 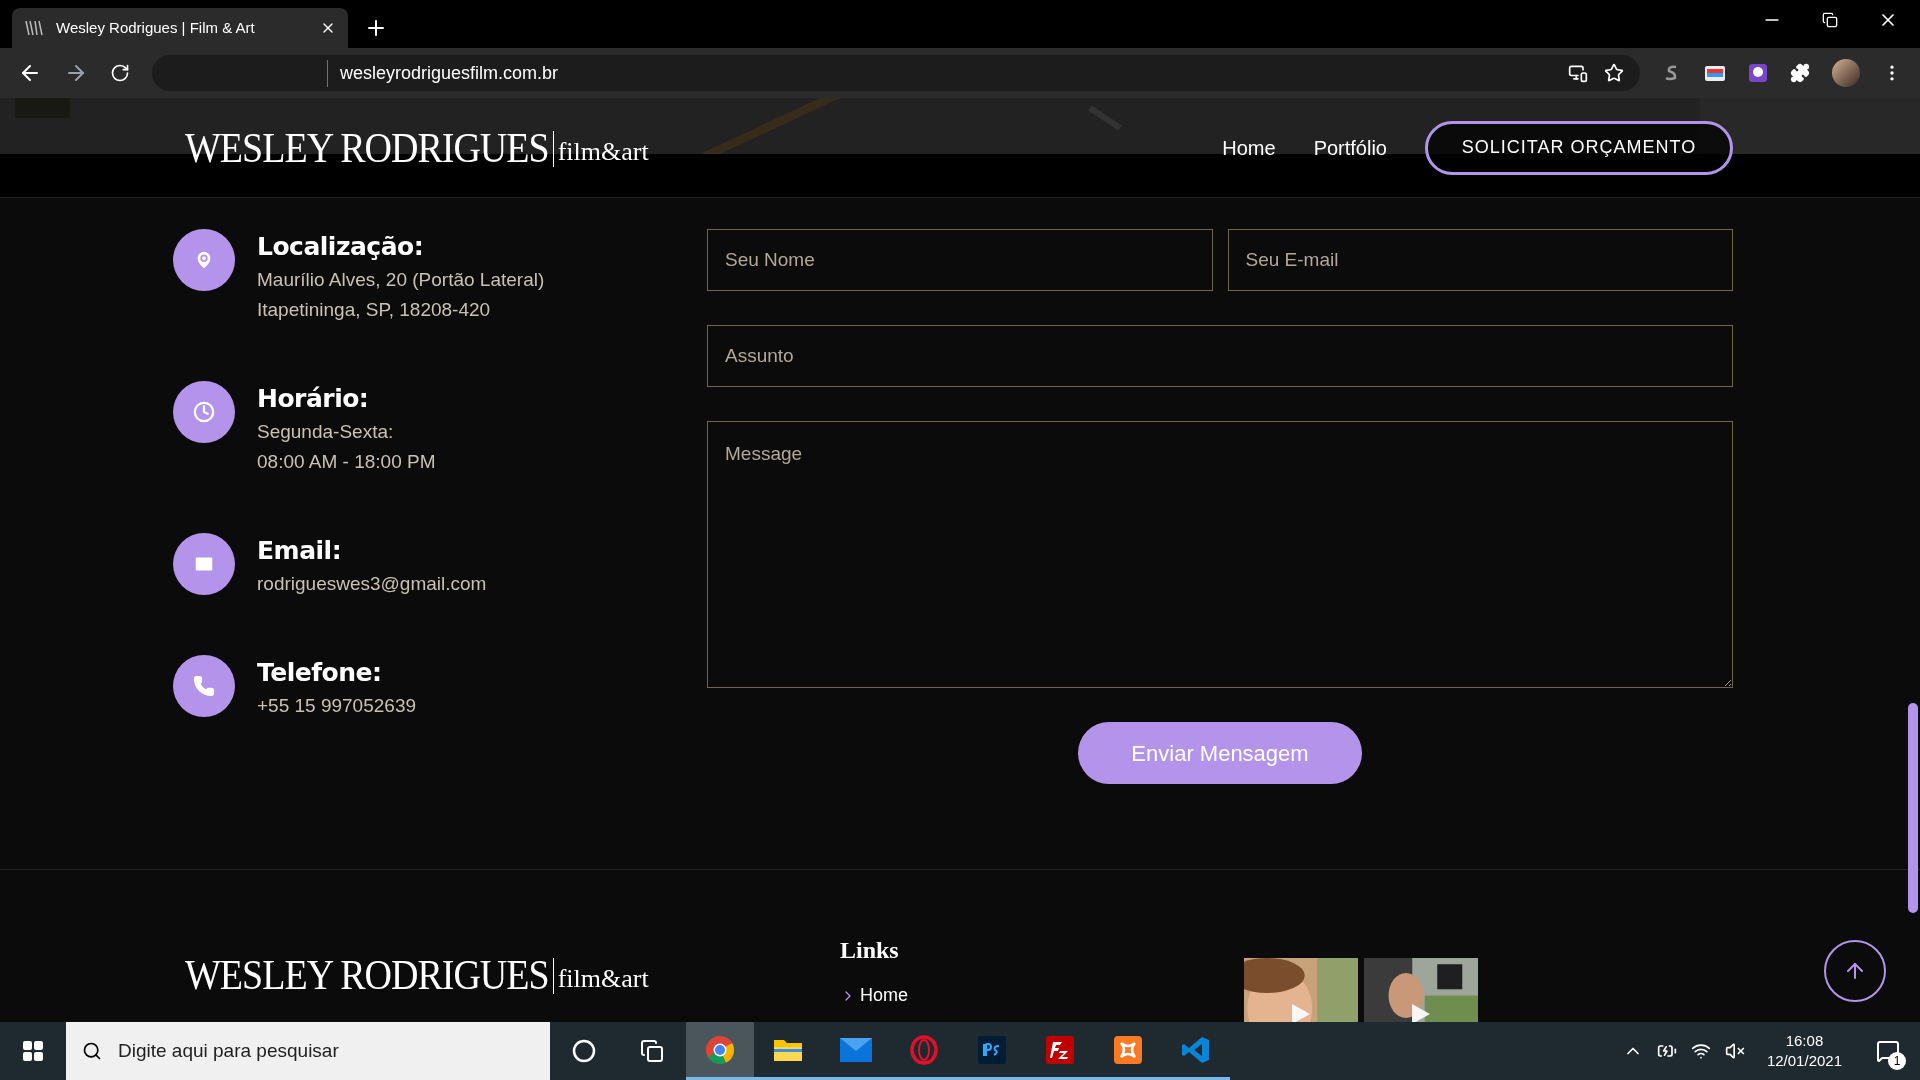 What do you see at coordinates (341, 247) in the screenshot?
I see `contact-title: Localização:` at bounding box center [341, 247].